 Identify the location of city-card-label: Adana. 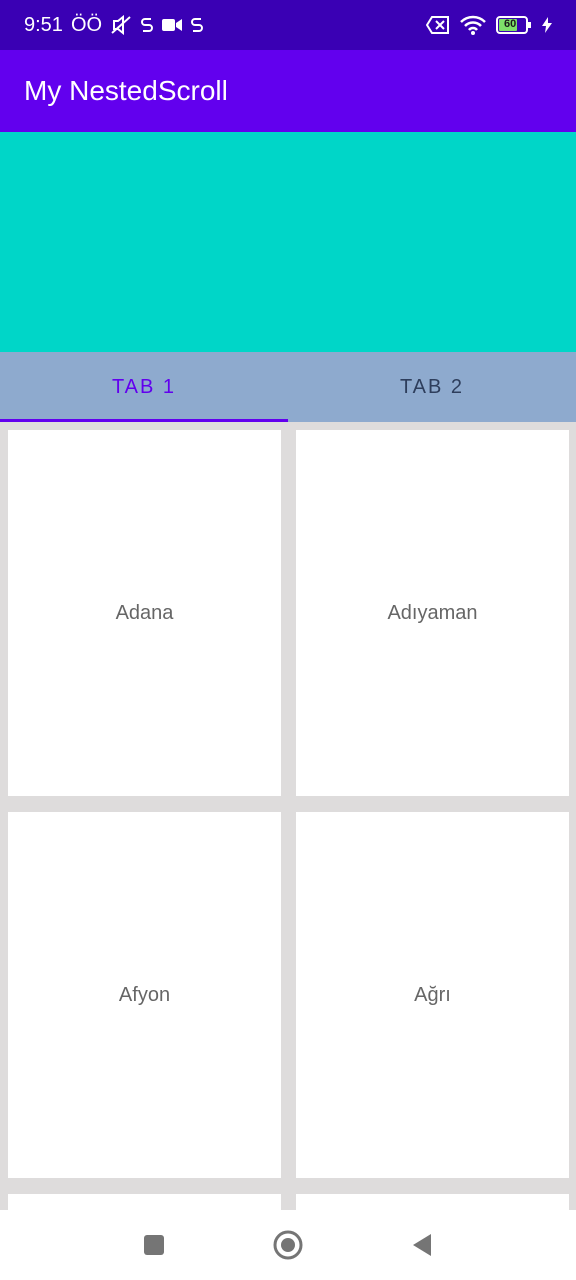
(144, 612).